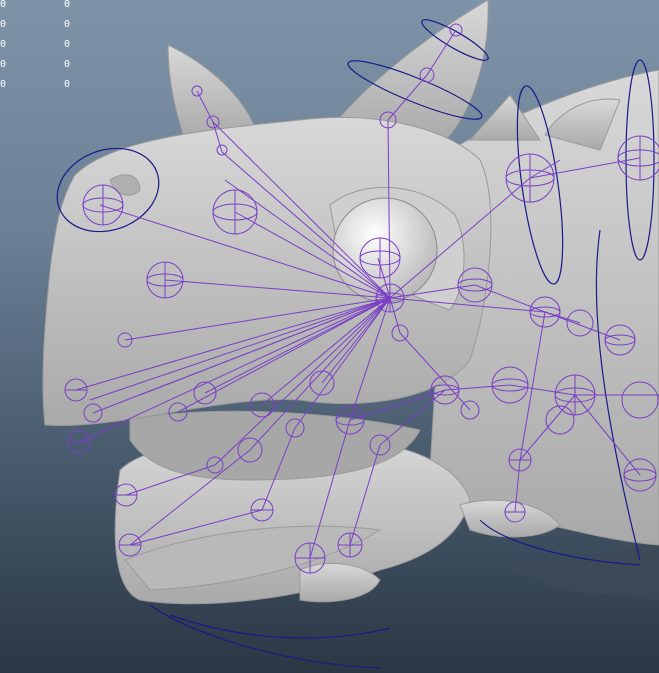 This screenshot has height=673, width=659. Describe the element at coordinates (385, 250) in the screenshot. I see `eye-mesh` at that location.